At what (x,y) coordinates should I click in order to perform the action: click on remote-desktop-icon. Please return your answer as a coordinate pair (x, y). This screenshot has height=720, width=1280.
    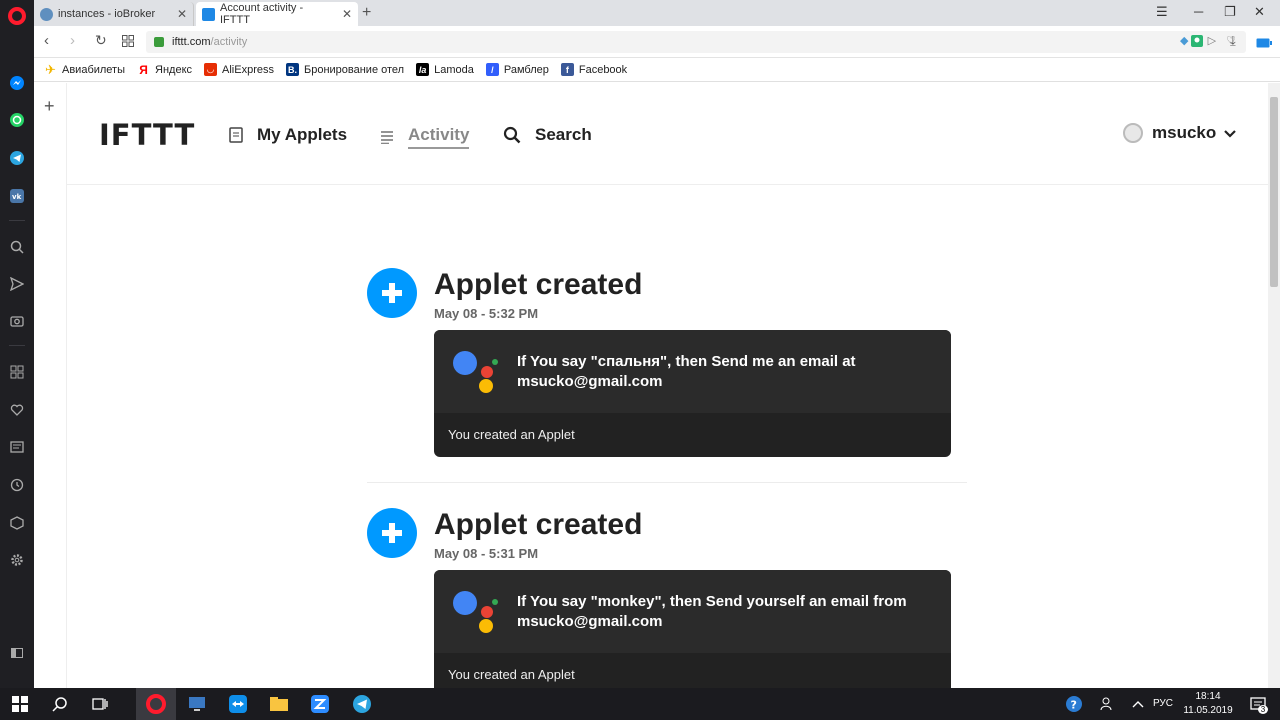
    Looking at the image, I should click on (197, 704).